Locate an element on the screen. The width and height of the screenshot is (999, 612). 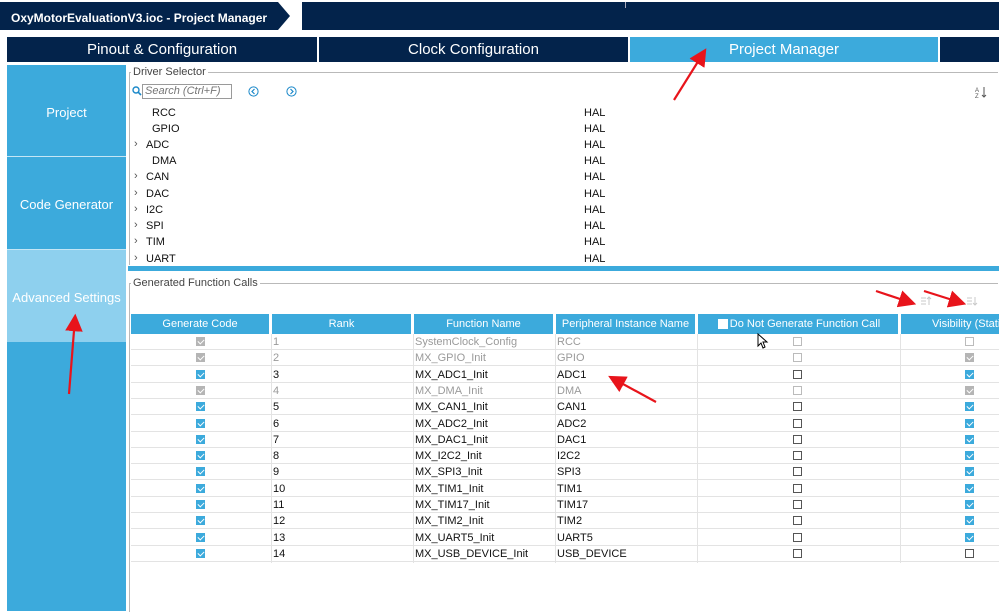
arrow-to-advanced-settings is located at coordinates (74, 354).